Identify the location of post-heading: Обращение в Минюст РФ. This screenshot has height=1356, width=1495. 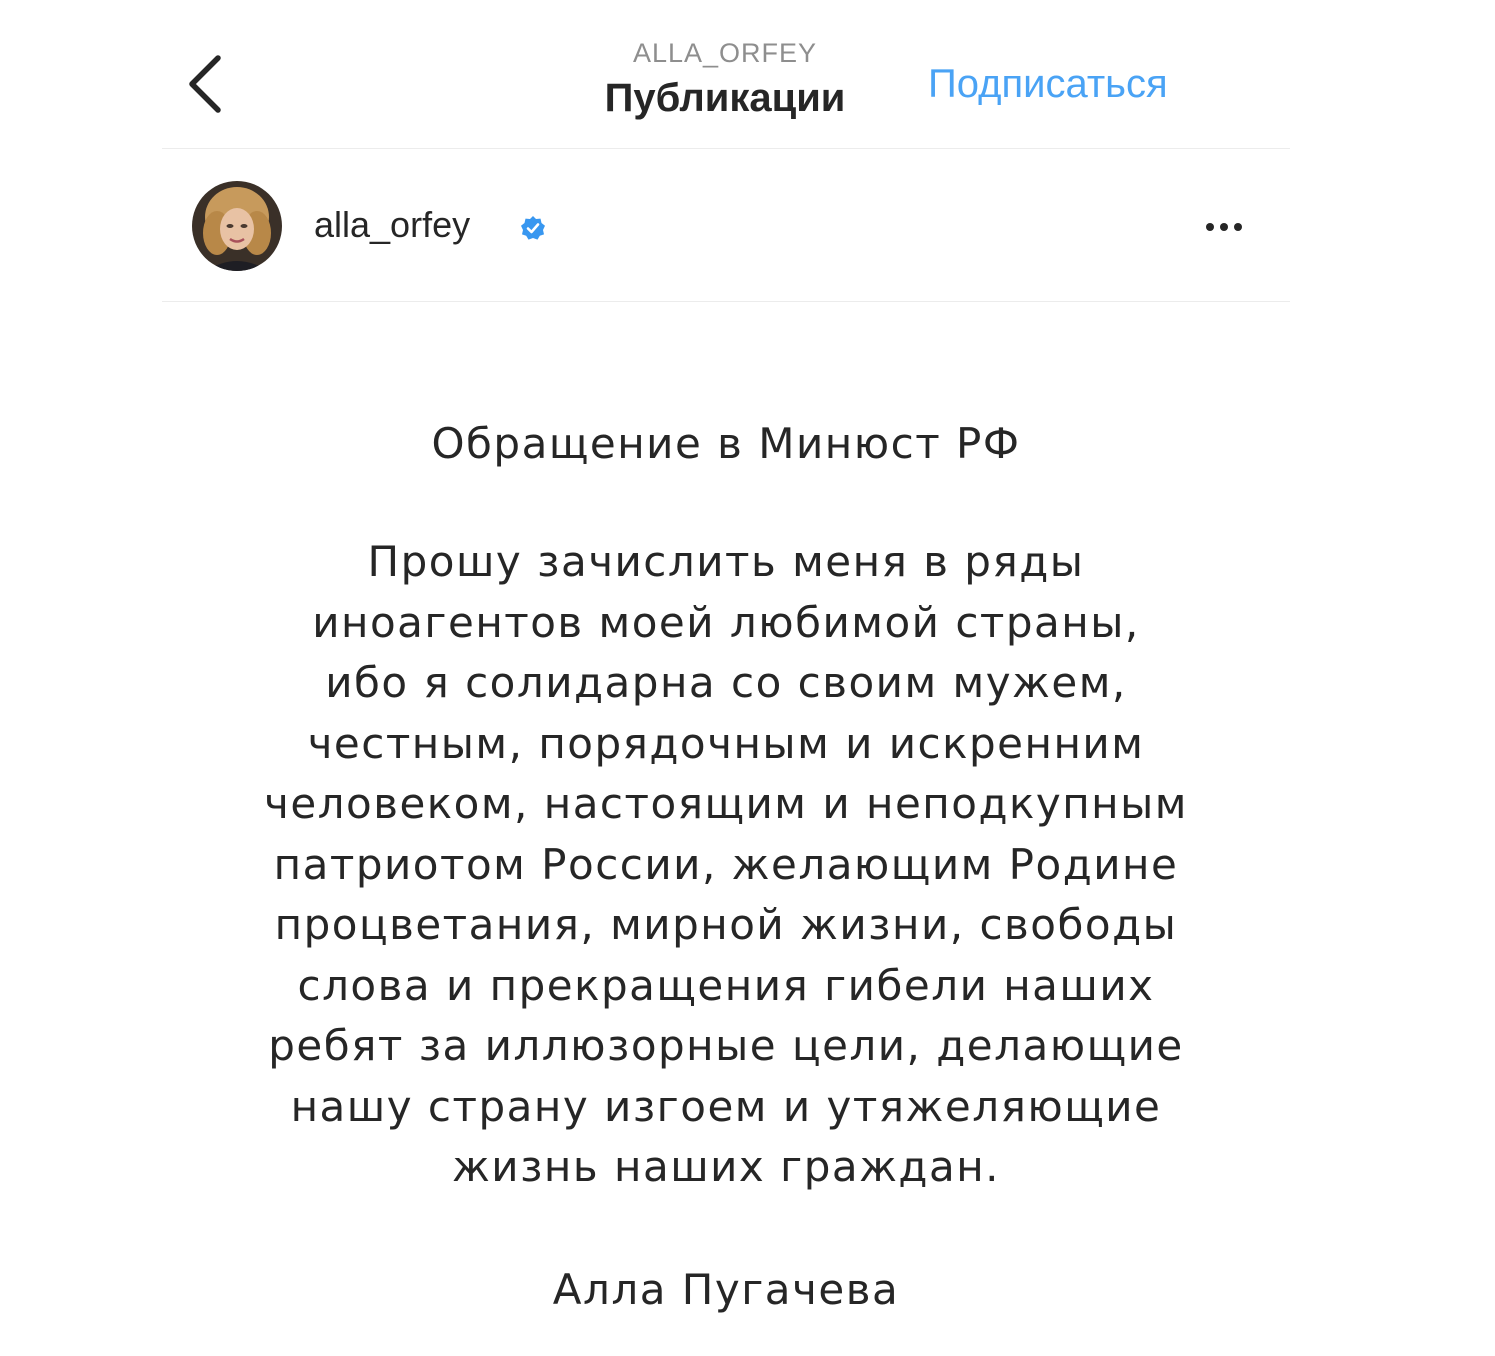
(726, 443).